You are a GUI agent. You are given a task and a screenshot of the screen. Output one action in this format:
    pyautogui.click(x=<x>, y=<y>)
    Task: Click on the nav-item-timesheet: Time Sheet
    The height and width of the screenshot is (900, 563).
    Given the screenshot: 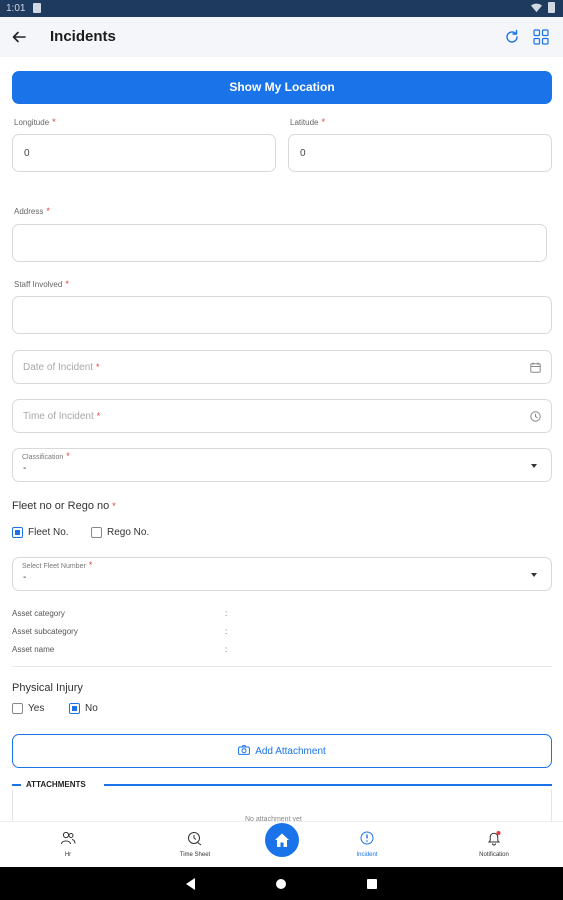 What is the action you would take?
    pyautogui.click(x=195, y=845)
    